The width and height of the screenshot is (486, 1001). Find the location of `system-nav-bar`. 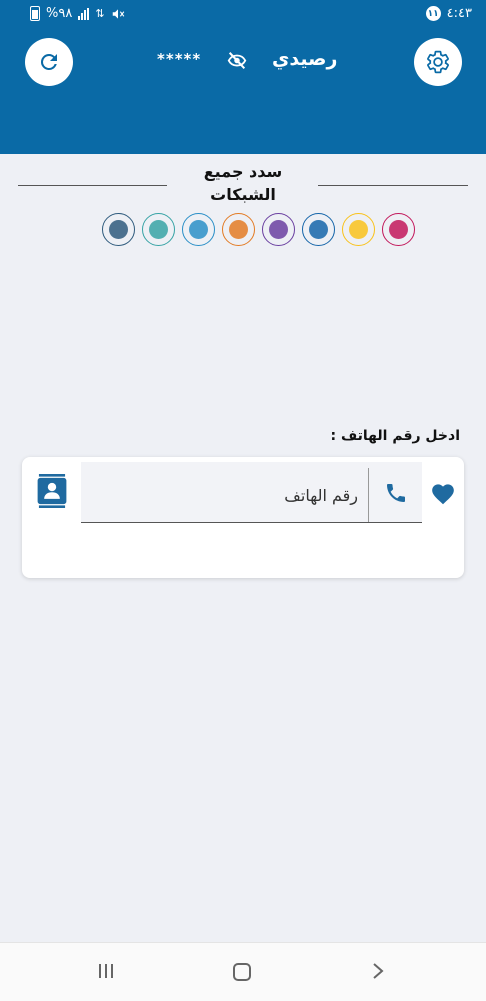

system-nav-bar is located at coordinates (243, 971).